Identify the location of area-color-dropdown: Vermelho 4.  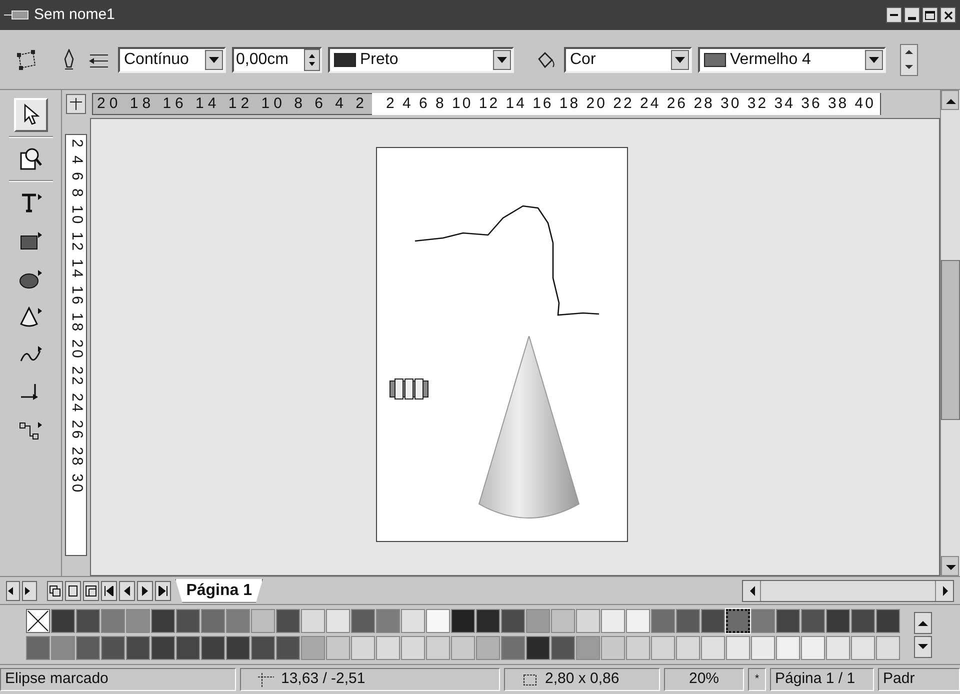
(792, 59).